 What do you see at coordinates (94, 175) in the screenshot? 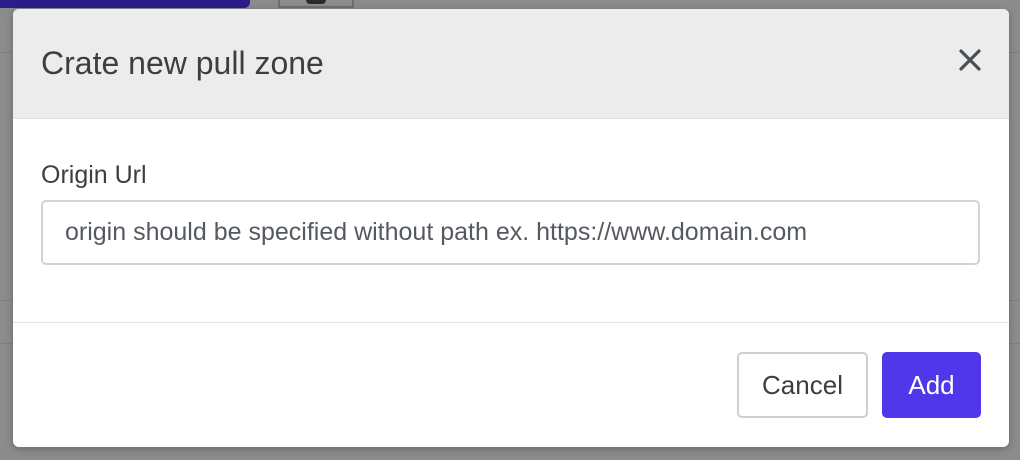
I see `origin-url-label: Origin Url` at bounding box center [94, 175].